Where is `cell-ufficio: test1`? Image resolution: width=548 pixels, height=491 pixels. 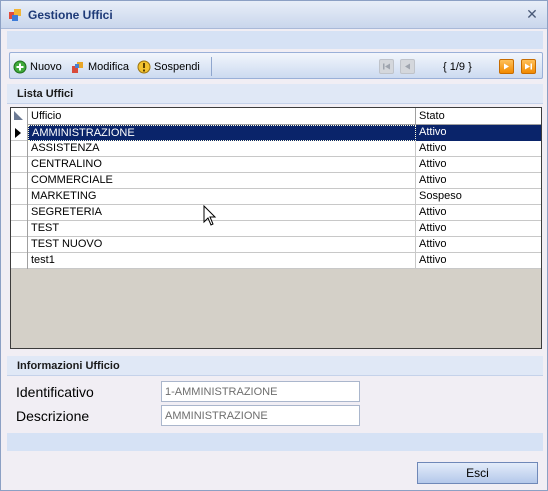 cell-ufficio: test1 is located at coordinates (222, 261).